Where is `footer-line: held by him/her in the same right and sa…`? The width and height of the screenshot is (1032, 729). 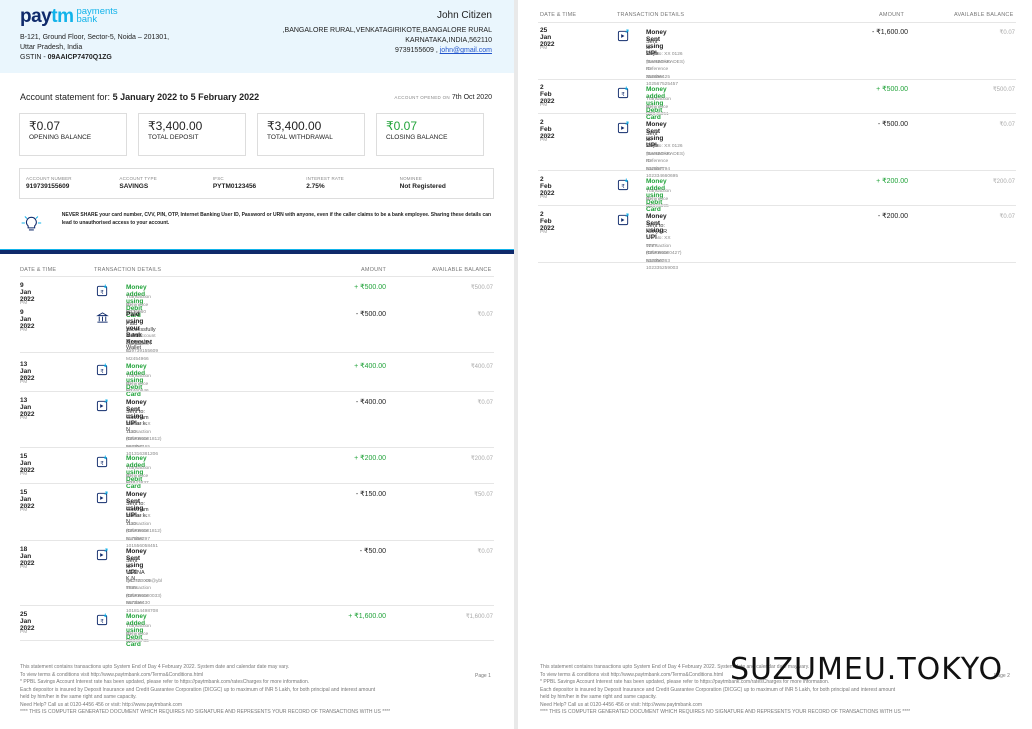
footer-line: held by him/her in the same right and sa… is located at coordinates (598, 697).